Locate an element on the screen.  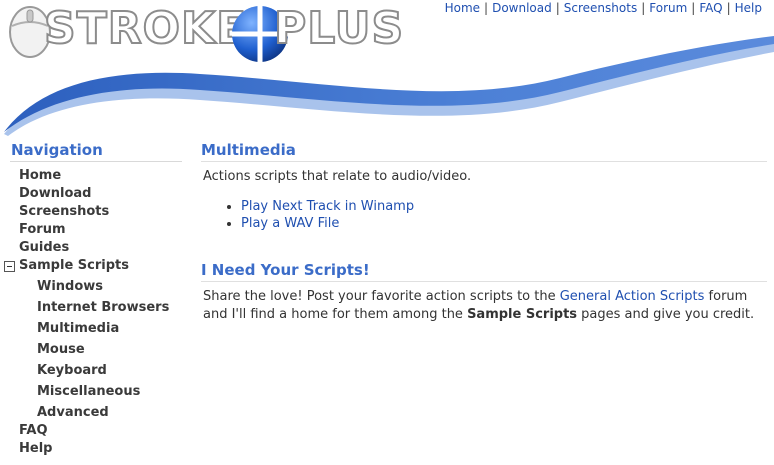
top-nav-home: Home is located at coordinates (462, 8).